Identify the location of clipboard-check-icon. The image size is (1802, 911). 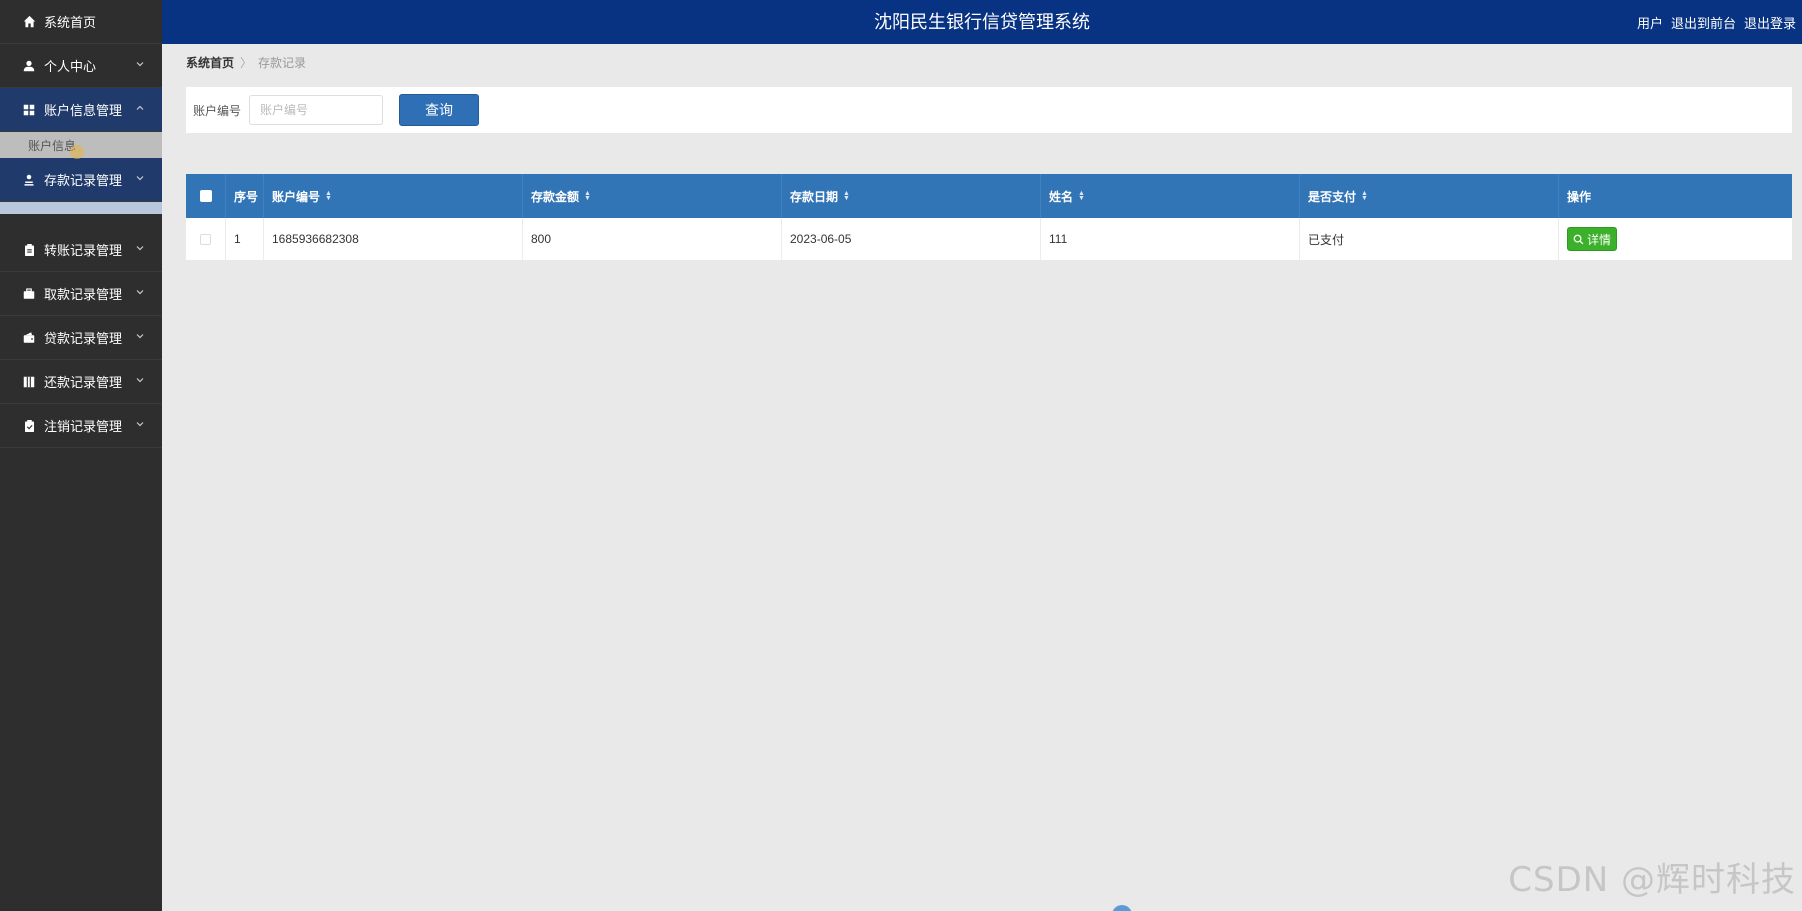
(29, 426).